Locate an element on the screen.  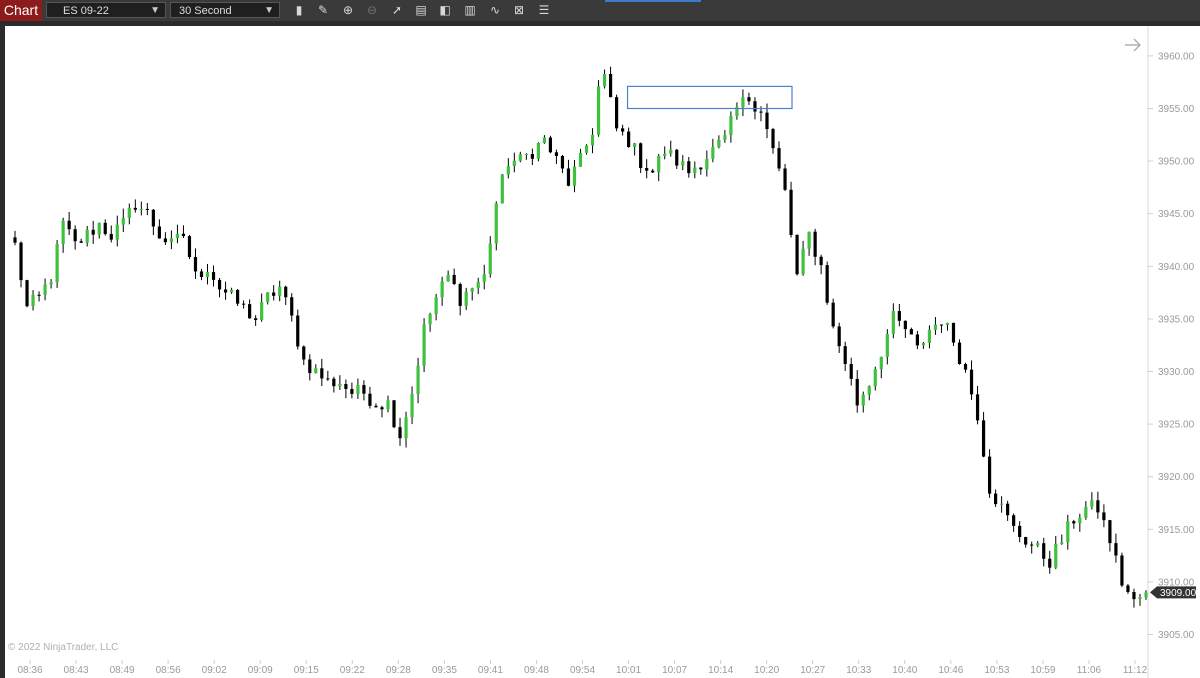
time-tick-label: 09:41 is located at coordinates (490, 670).